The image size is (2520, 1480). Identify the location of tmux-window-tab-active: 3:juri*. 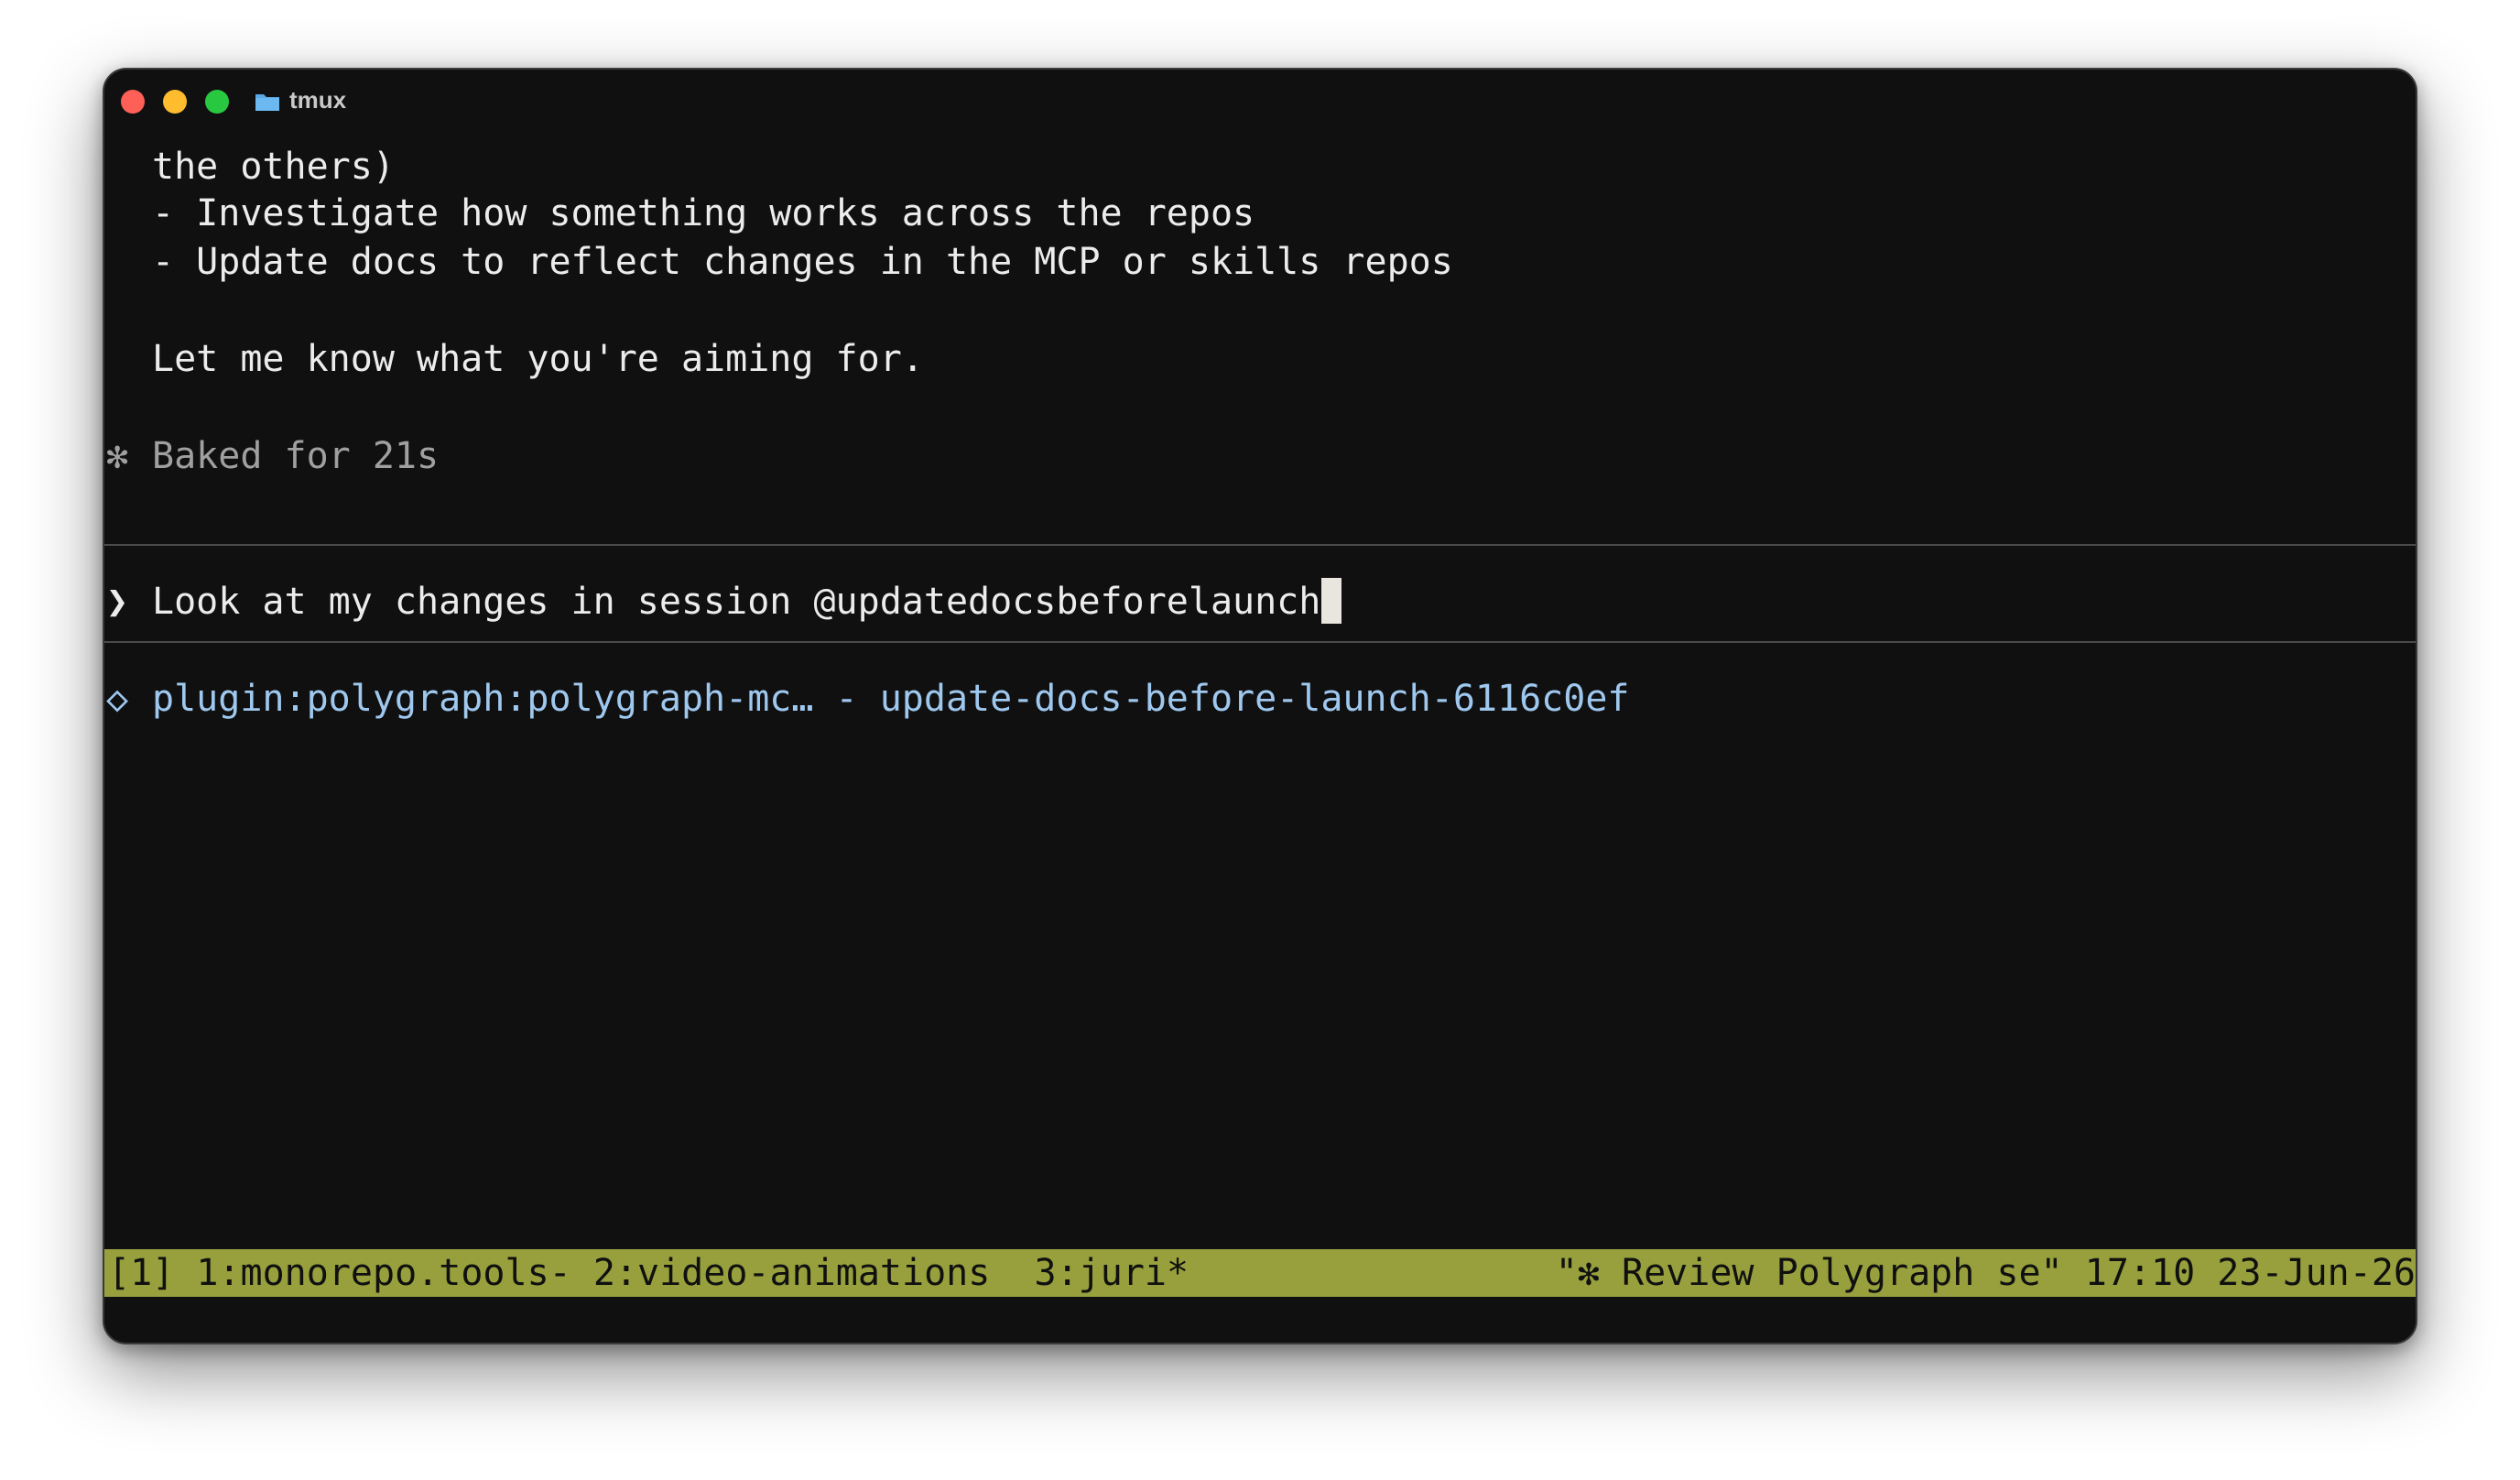
(1112, 1273).